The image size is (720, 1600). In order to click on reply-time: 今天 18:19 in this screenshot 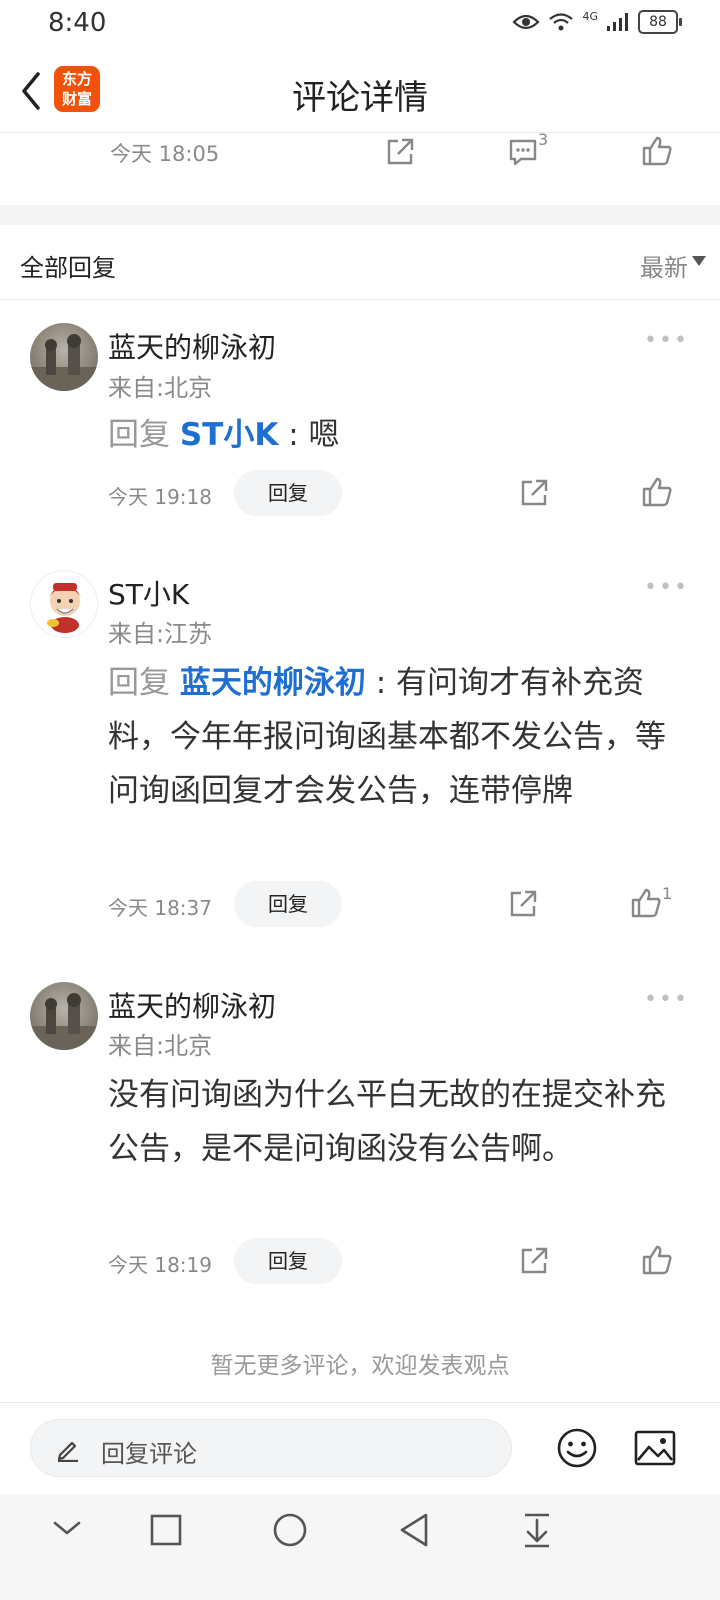, I will do `click(160, 1265)`.